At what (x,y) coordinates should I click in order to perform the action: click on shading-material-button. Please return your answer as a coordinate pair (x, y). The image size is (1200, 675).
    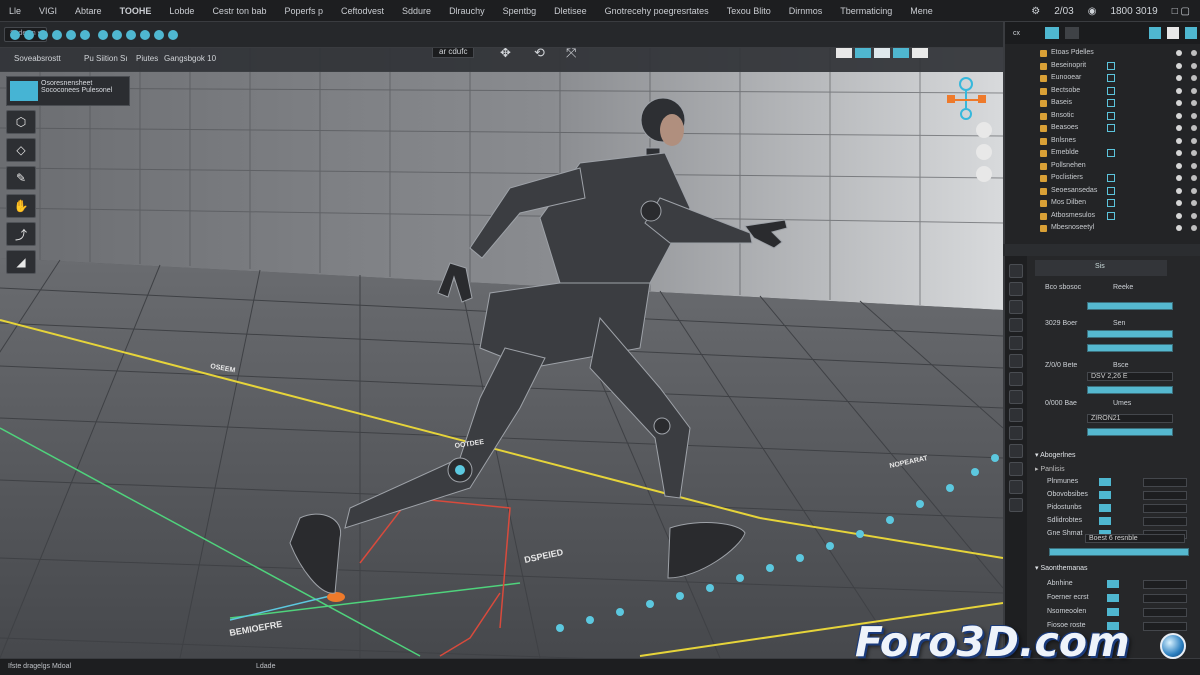
    Looking at the image, I should click on (863, 53).